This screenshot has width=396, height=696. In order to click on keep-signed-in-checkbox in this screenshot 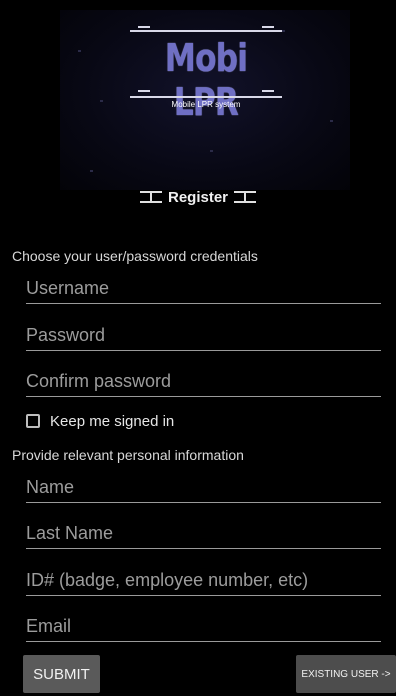, I will do `click(33, 421)`.